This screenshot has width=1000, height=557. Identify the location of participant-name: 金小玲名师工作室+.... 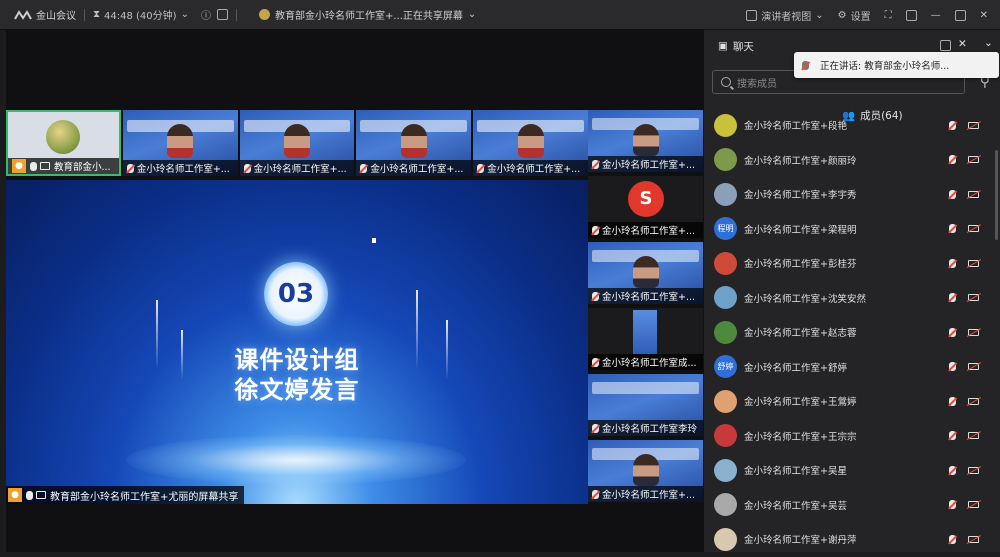
(649, 165).